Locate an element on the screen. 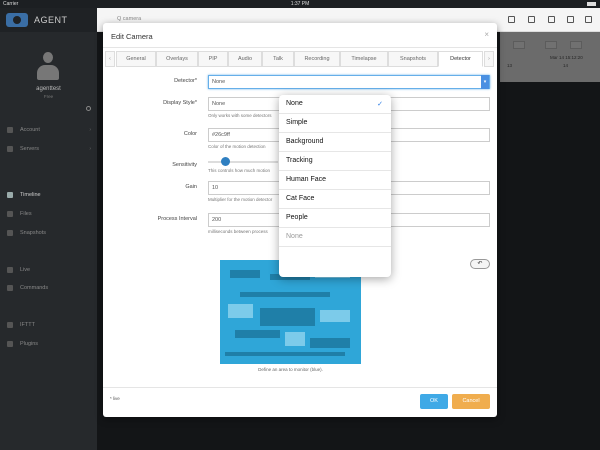 The width and height of the screenshot is (600, 450). search-input: Q camera is located at coordinates (129, 19).